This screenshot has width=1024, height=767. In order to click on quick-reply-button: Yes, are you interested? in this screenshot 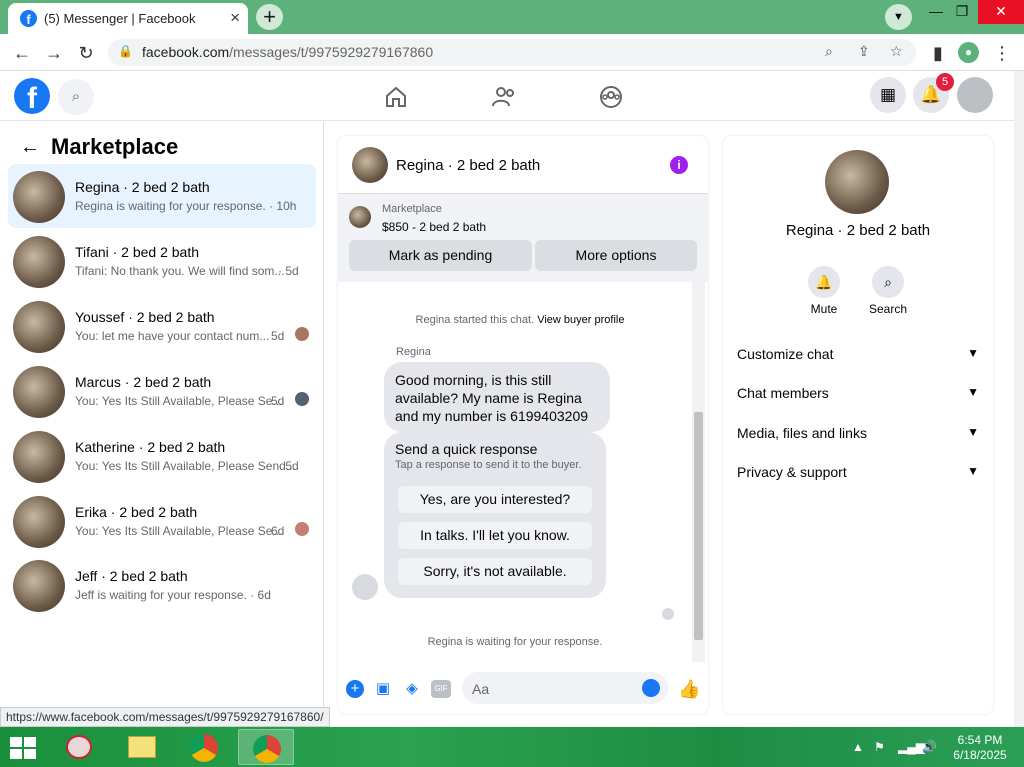, I will do `click(495, 499)`.